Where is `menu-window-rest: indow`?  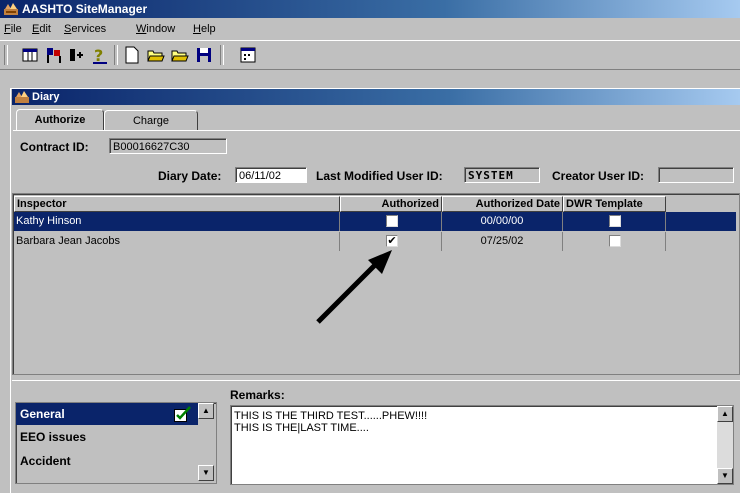
menu-window-rest: indow is located at coordinates (161, 29).